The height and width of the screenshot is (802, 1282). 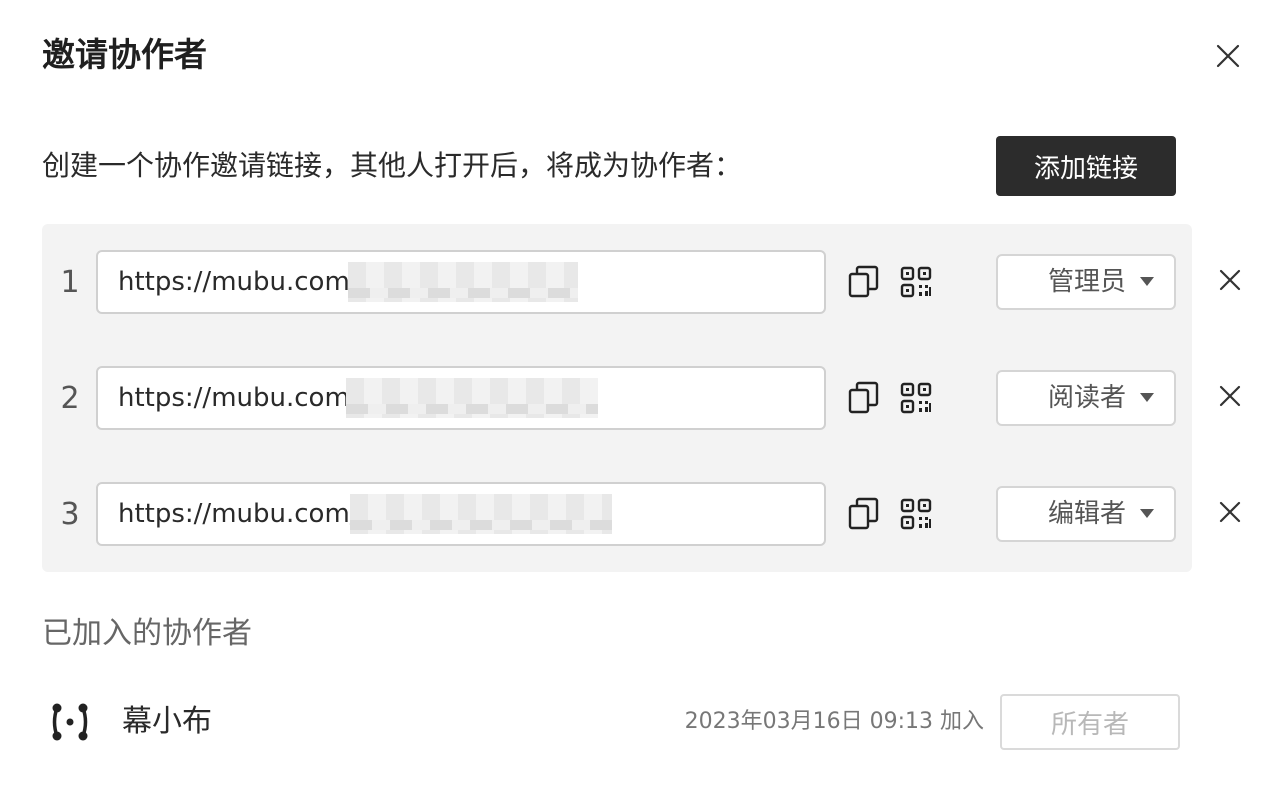 I want to click on member-role-owner: 所有者, so click(x=1090, y=722).